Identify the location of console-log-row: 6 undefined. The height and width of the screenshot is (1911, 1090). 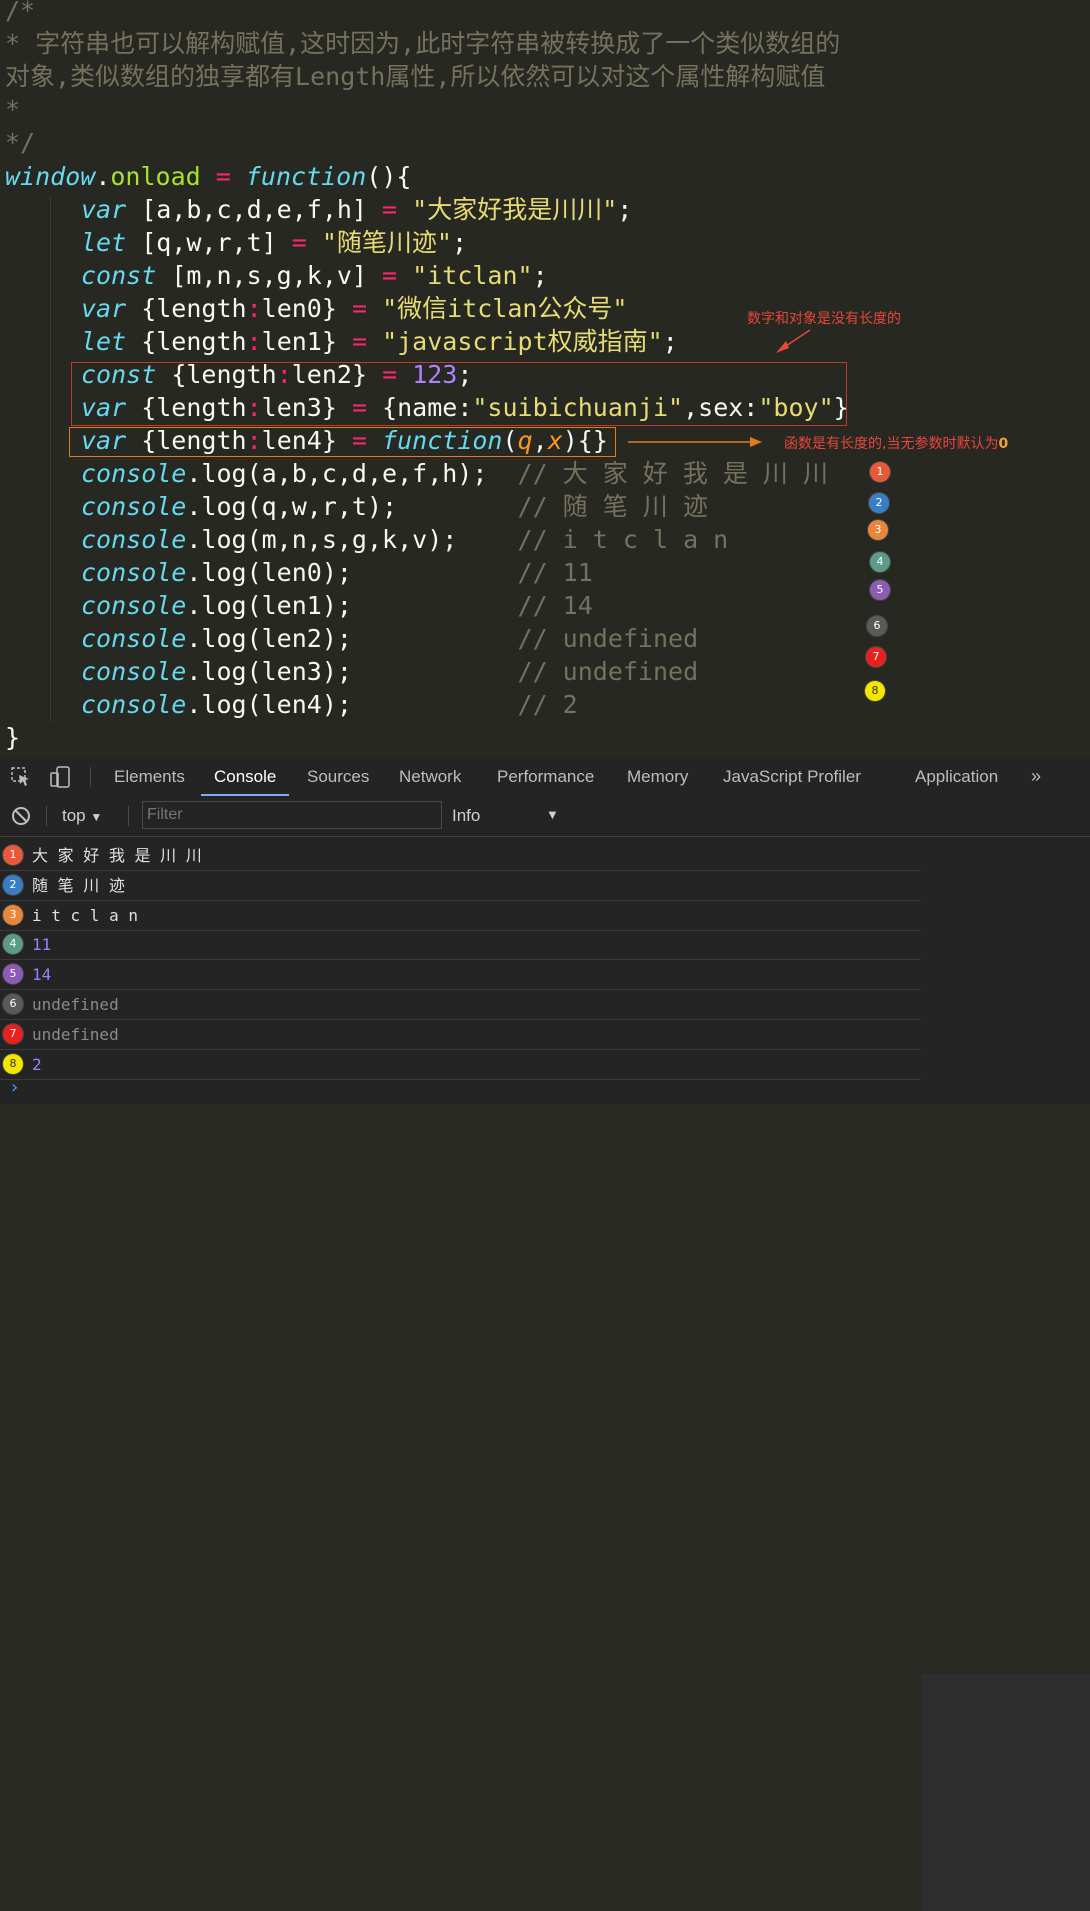
(460, 1005).